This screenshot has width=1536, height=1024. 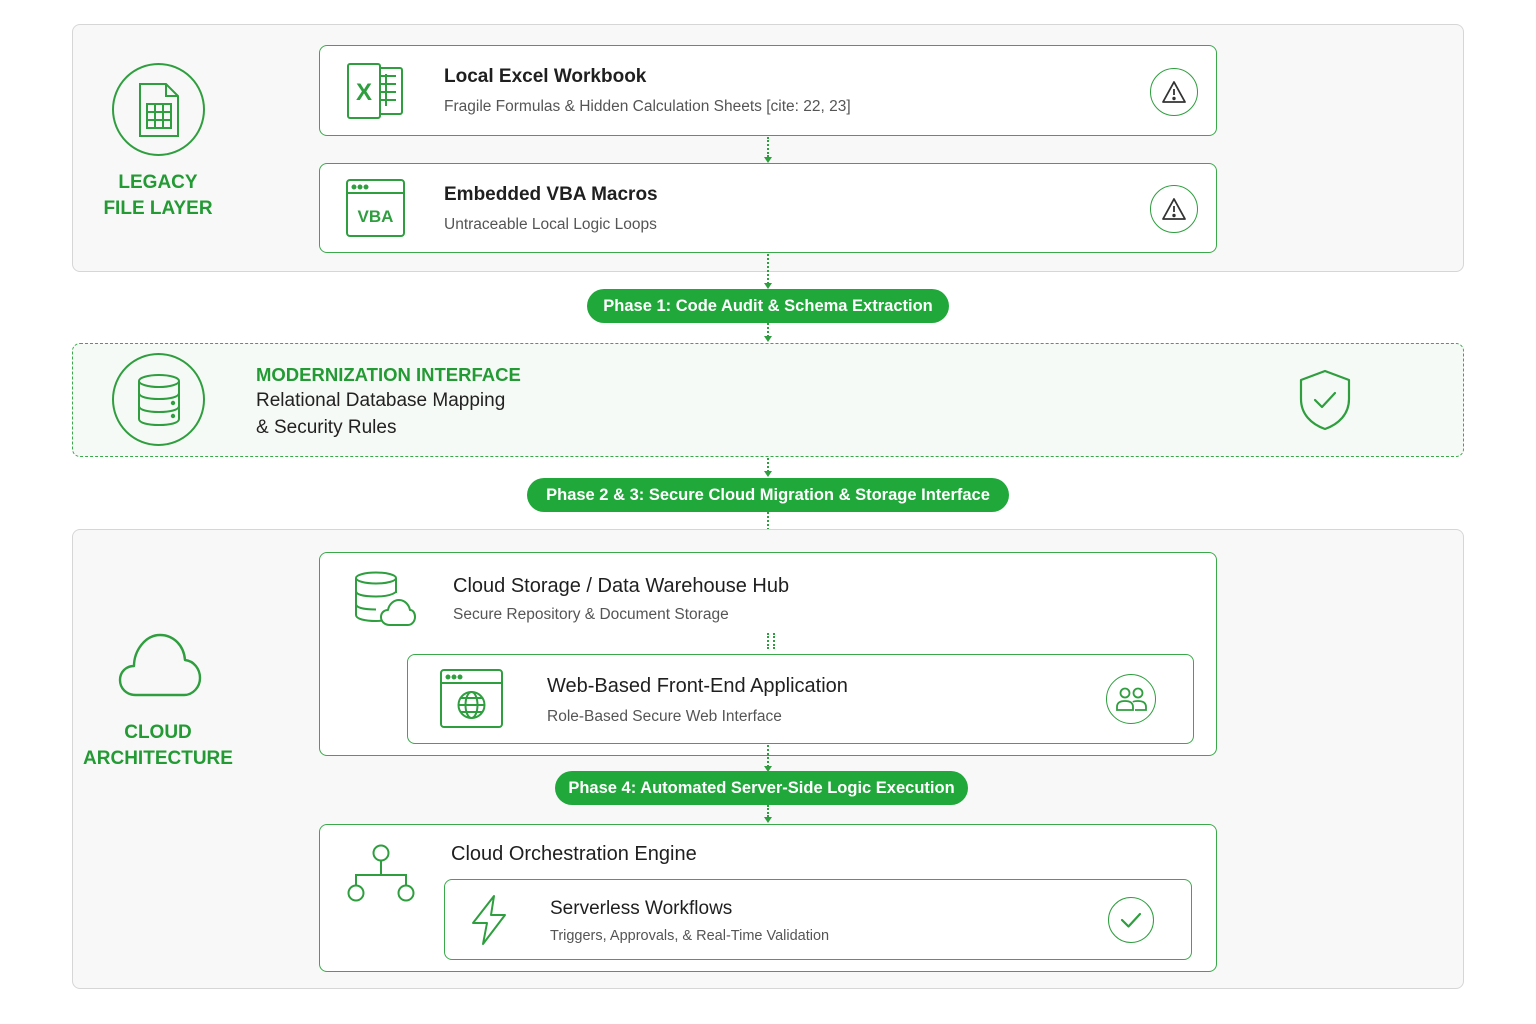 What do you see at coordinates (160, 665) in the screenshot?
I see `cloud-icon` at bounding box center [160, 665].